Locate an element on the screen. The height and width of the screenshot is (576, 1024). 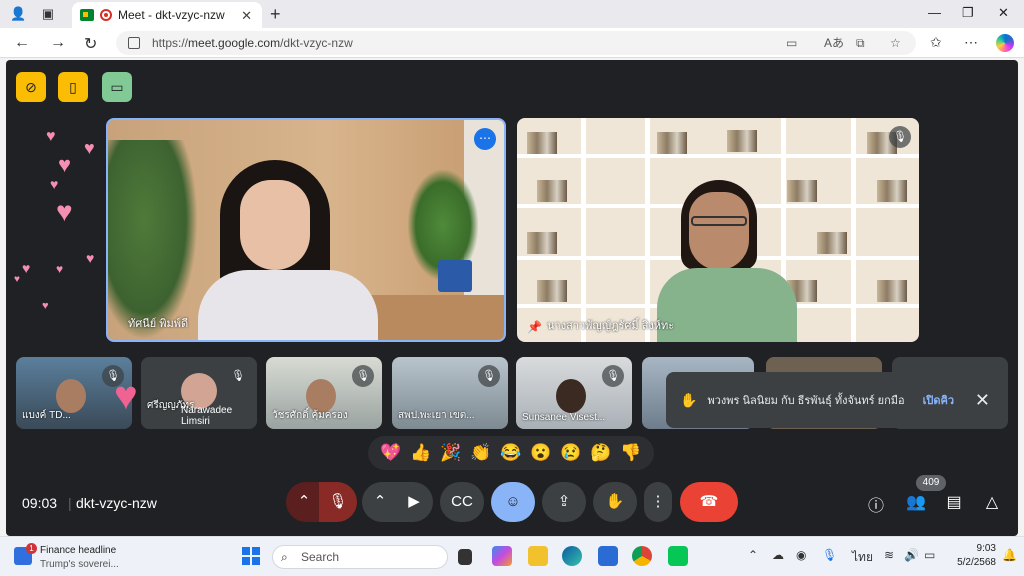
captions-button: CC is located at coordinates (462, 502).